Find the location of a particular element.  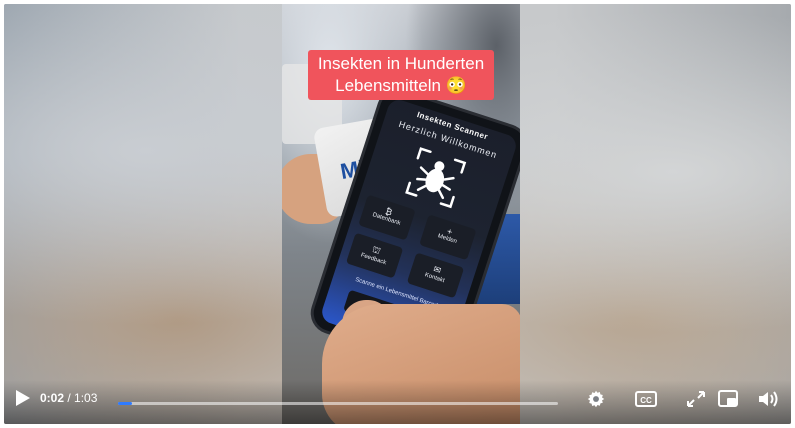

progress-fill is located at coordinates (125, 403).